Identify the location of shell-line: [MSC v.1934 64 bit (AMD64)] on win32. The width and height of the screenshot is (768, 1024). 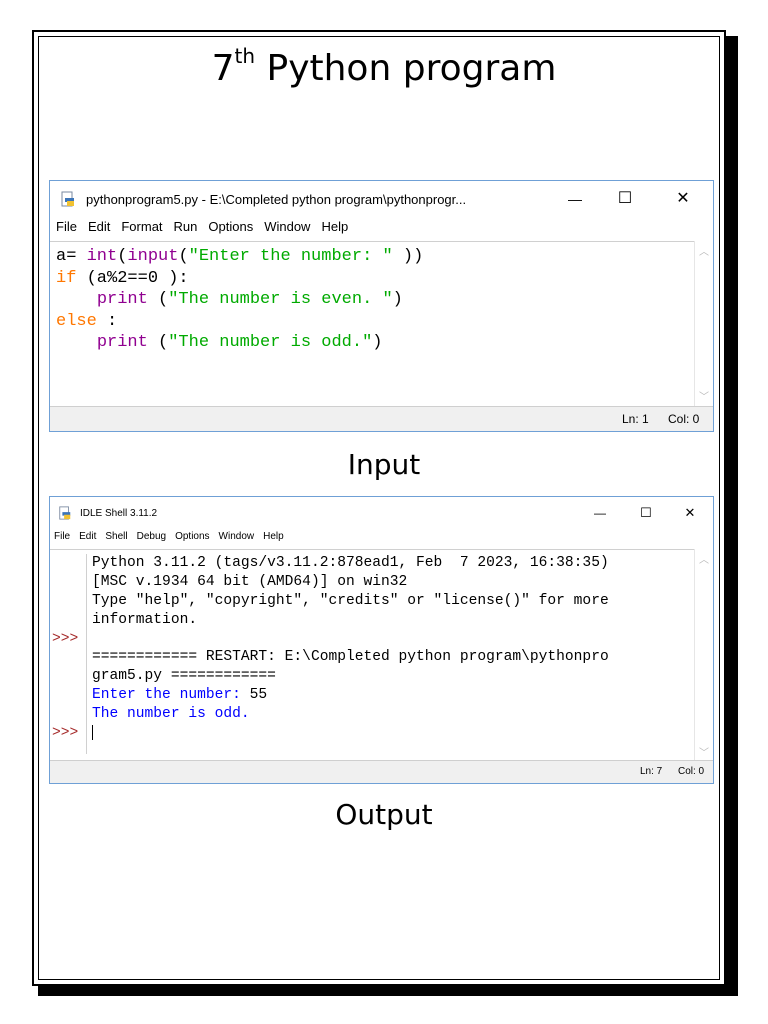
(350, 582).